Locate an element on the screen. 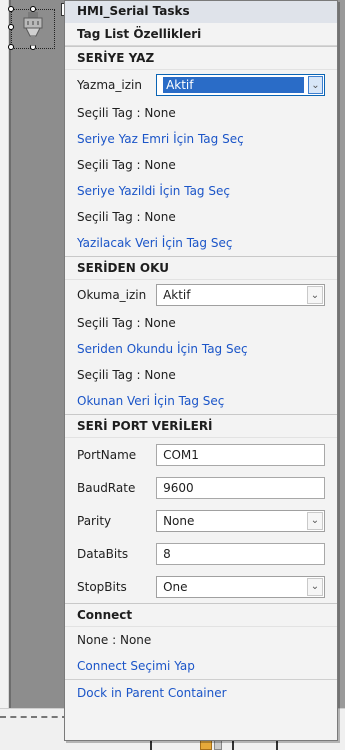 The height and width of the screenshot is (750, 345). canvas-divider is located at coordinates (10, 354).